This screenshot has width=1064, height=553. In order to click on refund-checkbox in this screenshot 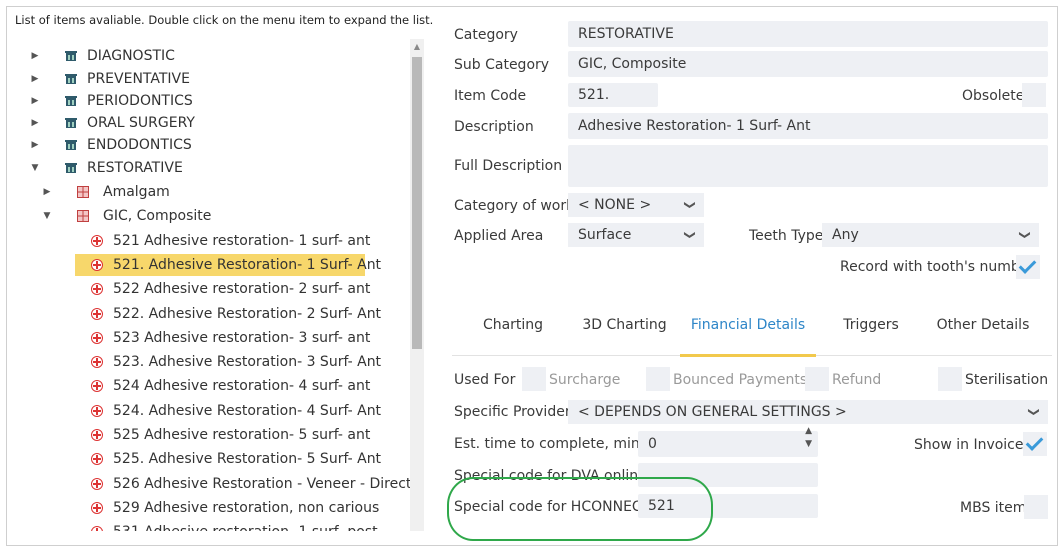, I will do `click(817, 379)`.